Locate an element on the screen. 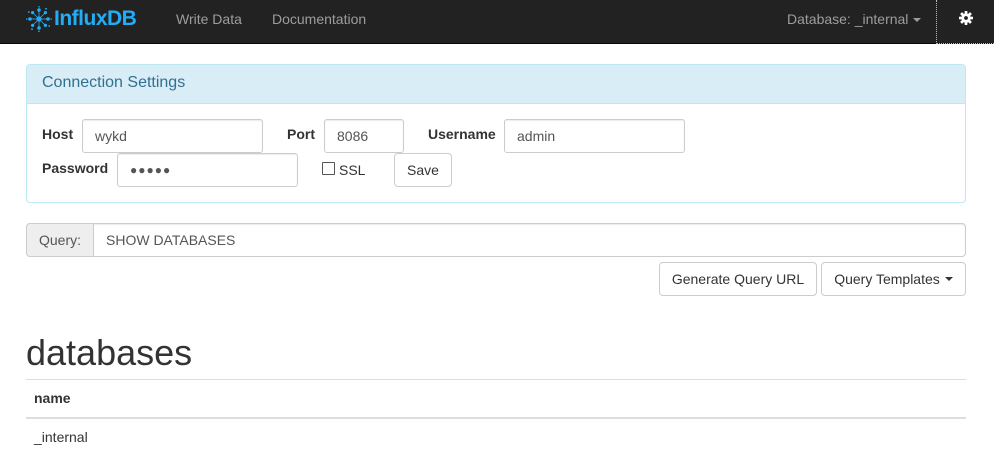  username-label: Username is located at coordinates (462, 134).